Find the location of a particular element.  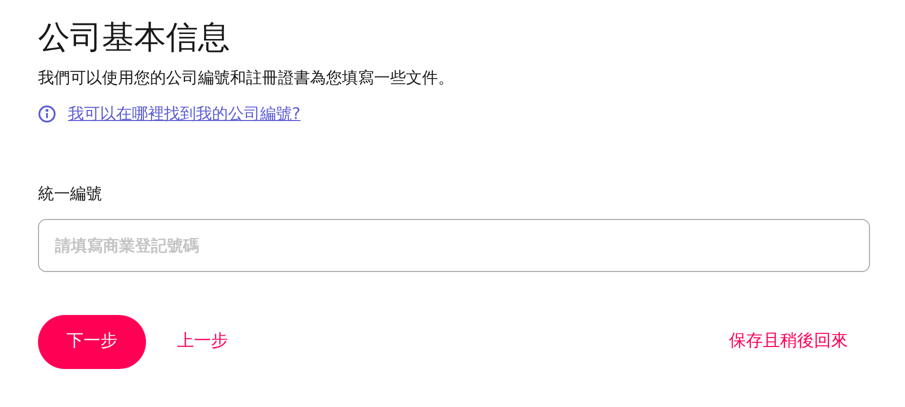

back-button: 上一步 is located at coordinates (202, 342).